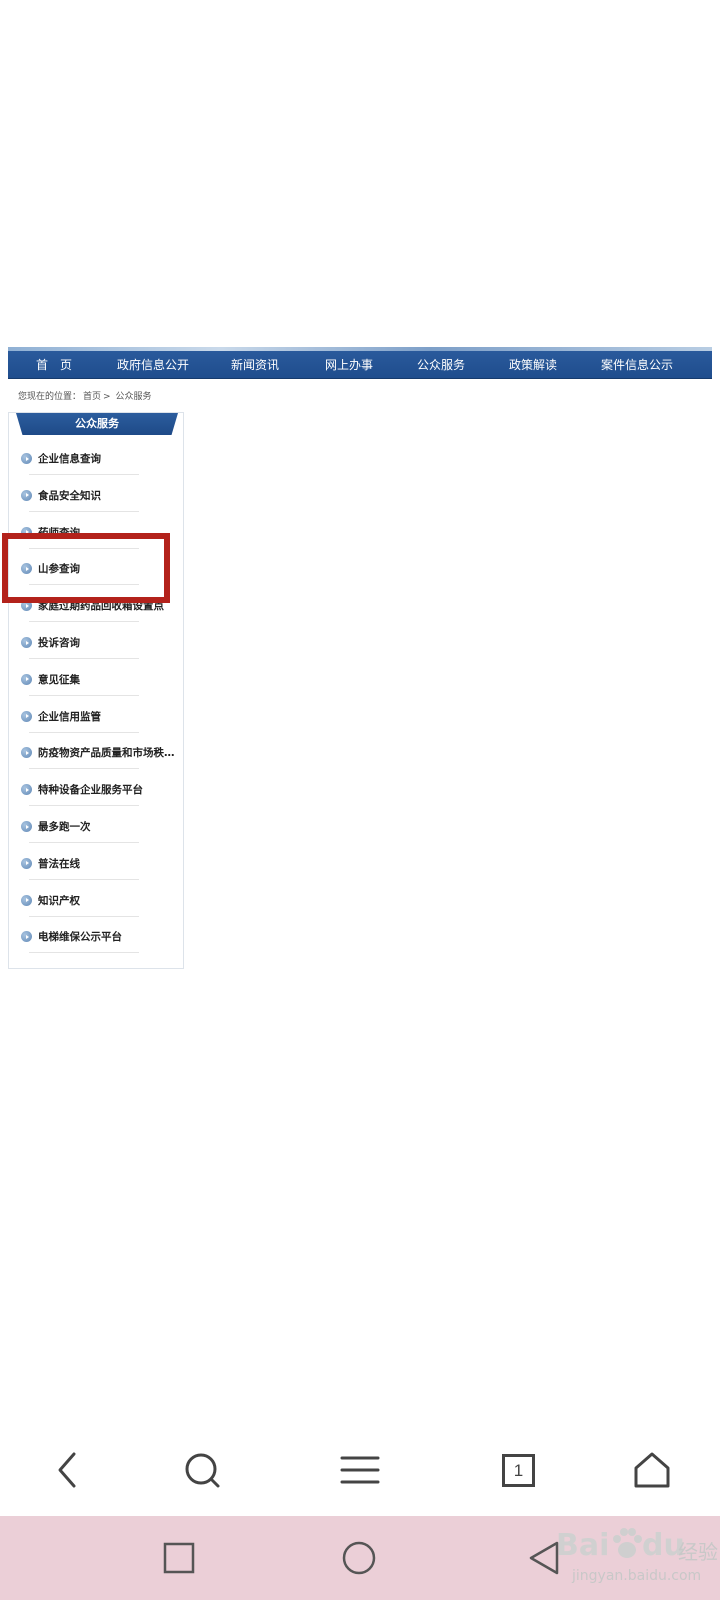  Describe the element at coordinates (69, 459) in the screenshot. I see `sidebar-item-label: 企业信息查询` at that location.